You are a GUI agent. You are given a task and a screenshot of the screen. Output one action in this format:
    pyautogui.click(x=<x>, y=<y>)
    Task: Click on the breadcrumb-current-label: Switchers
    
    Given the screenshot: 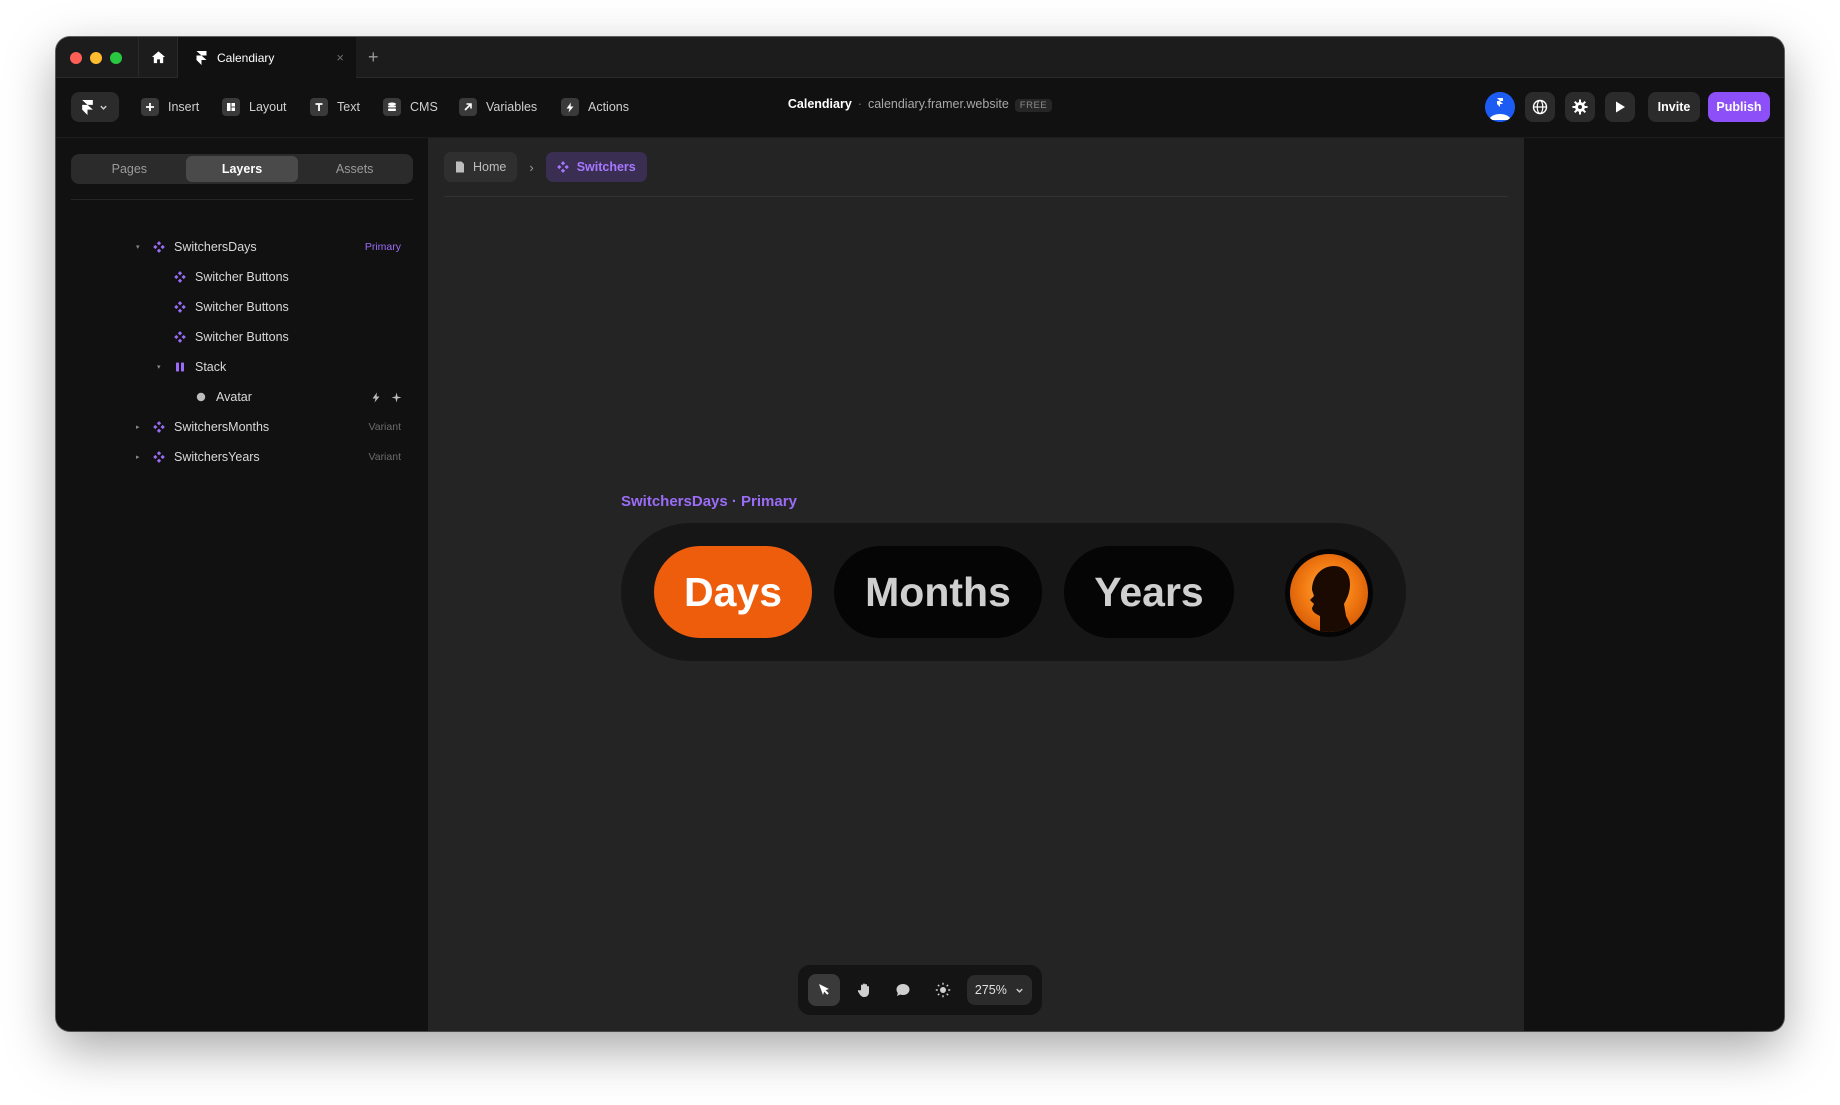 What is the action you would take?
    pyautogui.click(x=606, y=167)
    